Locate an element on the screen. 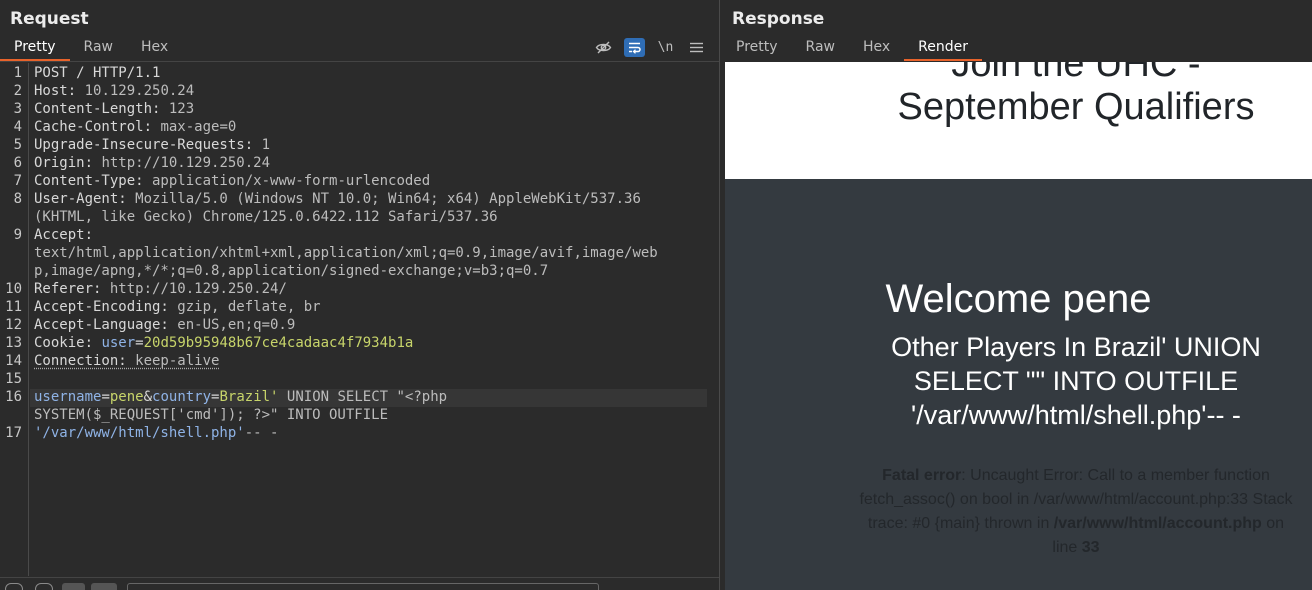  header-accept: Accept: is located at coordinates (64, 235).